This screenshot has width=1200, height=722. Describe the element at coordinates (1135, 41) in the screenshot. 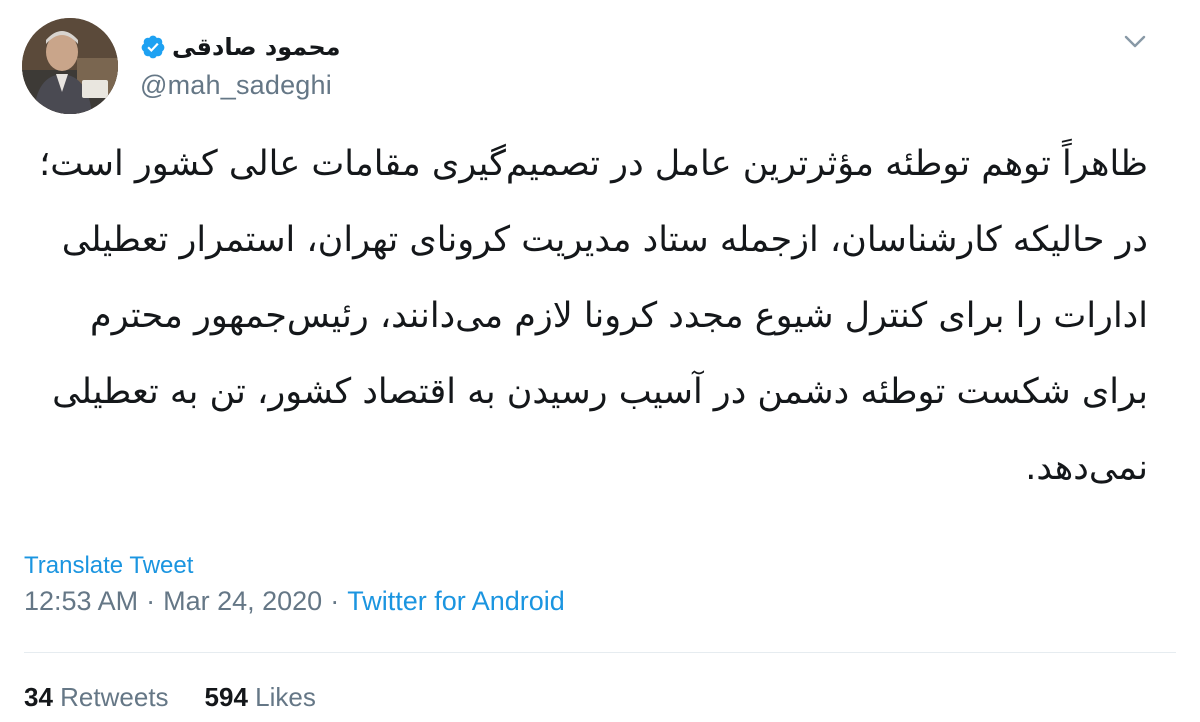

I see `chevron-down-icon` at that location.